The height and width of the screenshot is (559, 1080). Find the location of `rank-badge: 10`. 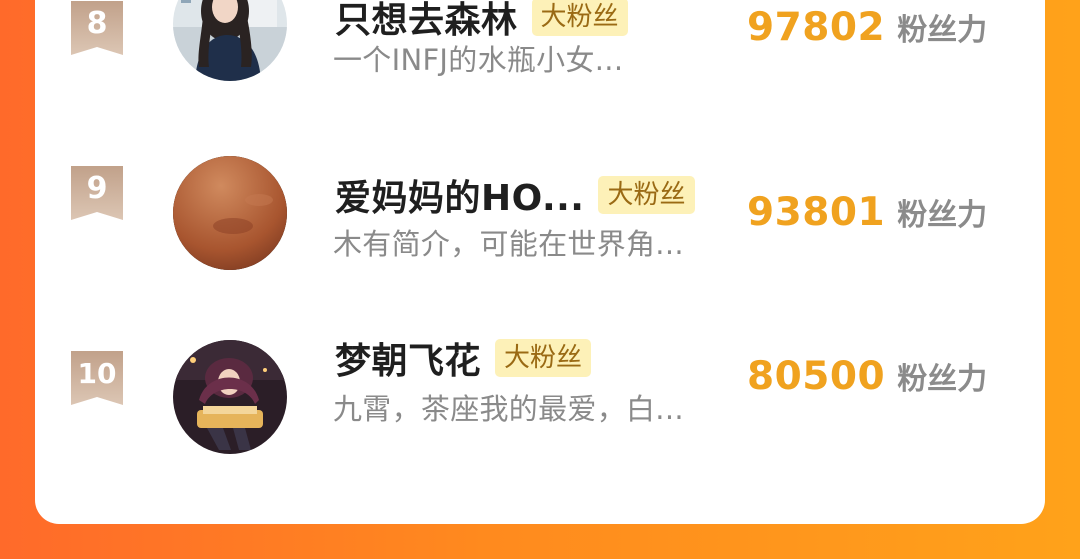

rank-badge: 10 is located at coordinates (97, 378).